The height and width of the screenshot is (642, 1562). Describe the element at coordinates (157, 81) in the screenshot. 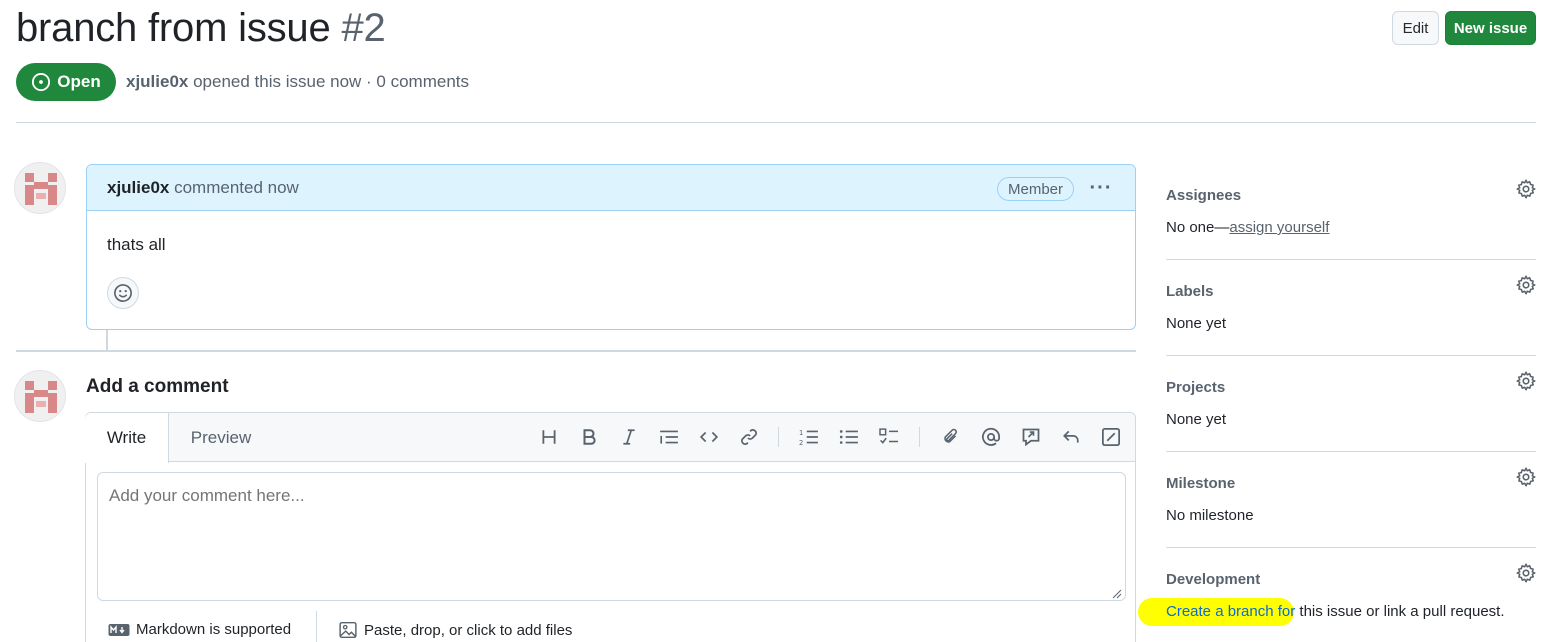

I see `issue-author-link: xjulie0x` at that location.